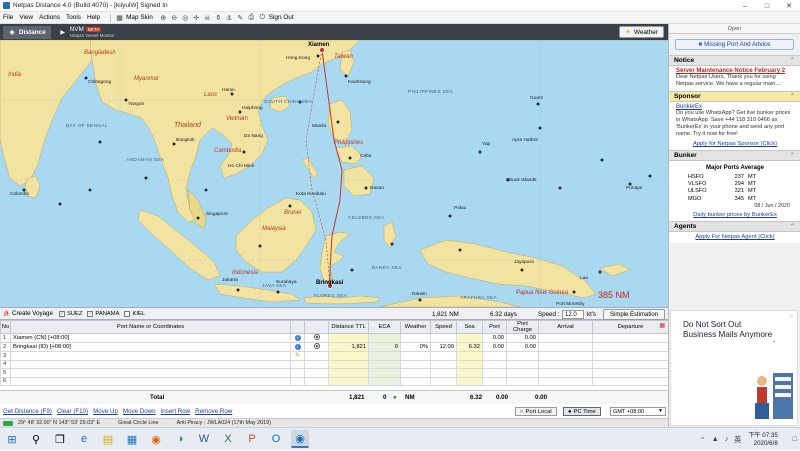 The height and width of the screenshot is (451, 800). Describe the element at coordinates (662, 325) in the screenshot. I see `calendar-icon: ▦` at that location.